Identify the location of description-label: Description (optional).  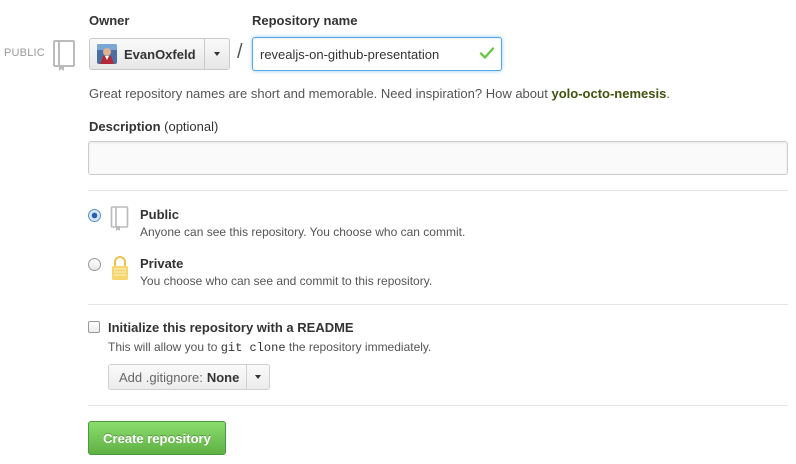
(154, 126).